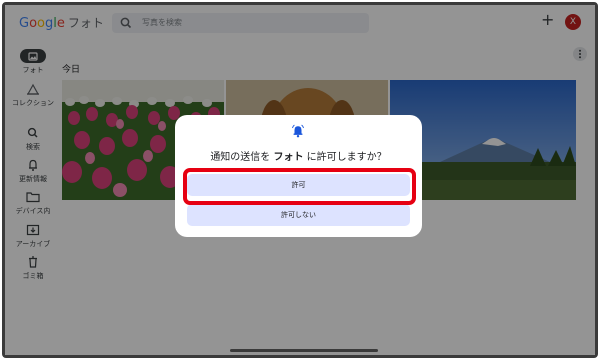  What do you see at coordinates (299, 186) in the screenshot?
I see `allow-button-highlight` at bounding box center [299, 186].